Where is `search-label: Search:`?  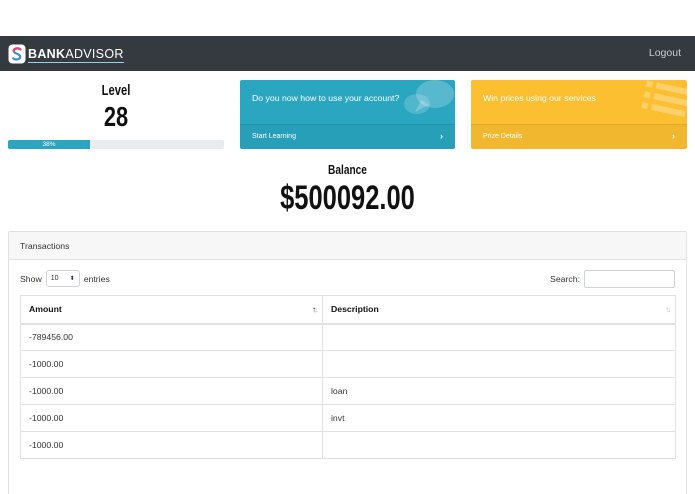 search-label: Search: is located at coordinates (565, 279).